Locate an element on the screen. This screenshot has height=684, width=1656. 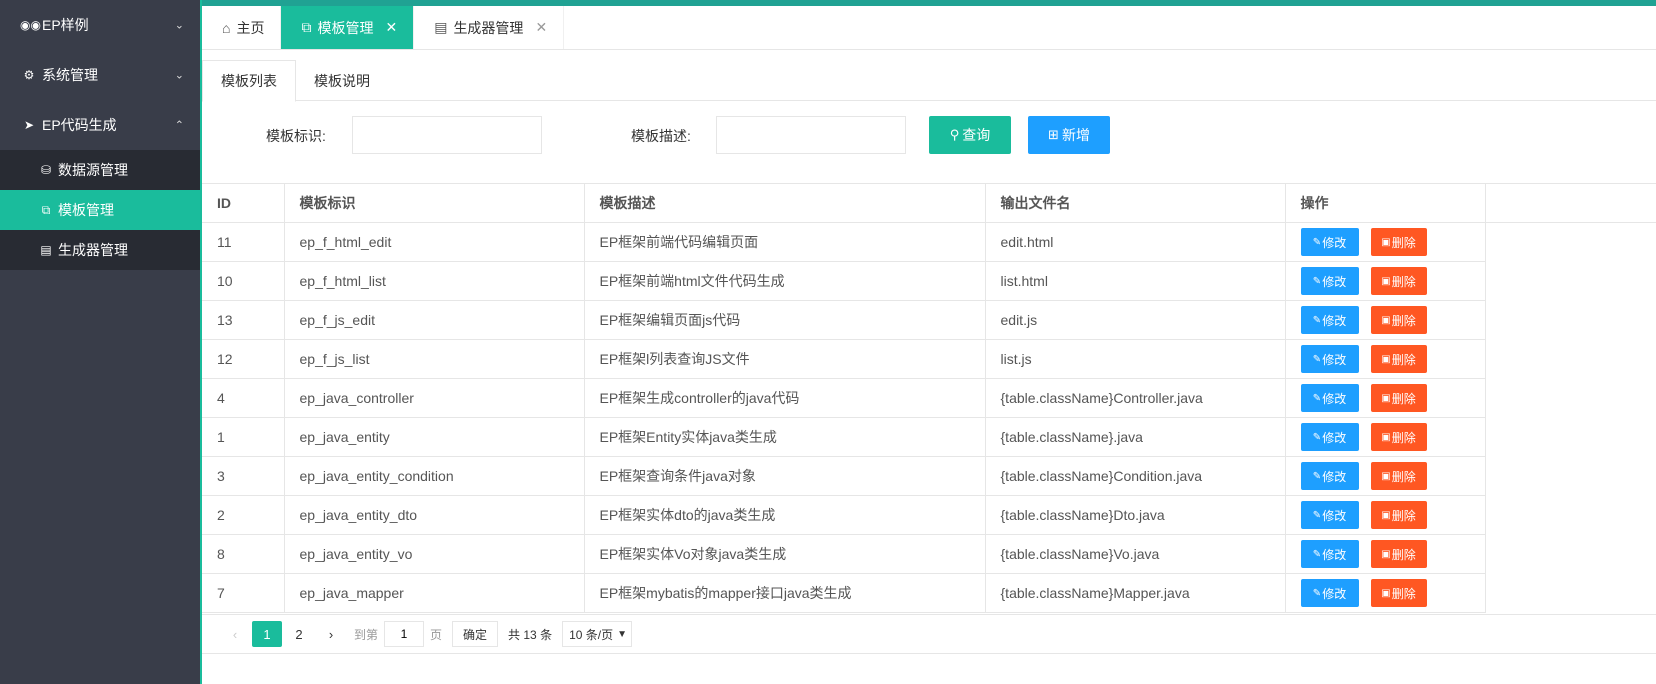
file-cell: {table.className}Controller.java is located at coordinates (1135, 398).